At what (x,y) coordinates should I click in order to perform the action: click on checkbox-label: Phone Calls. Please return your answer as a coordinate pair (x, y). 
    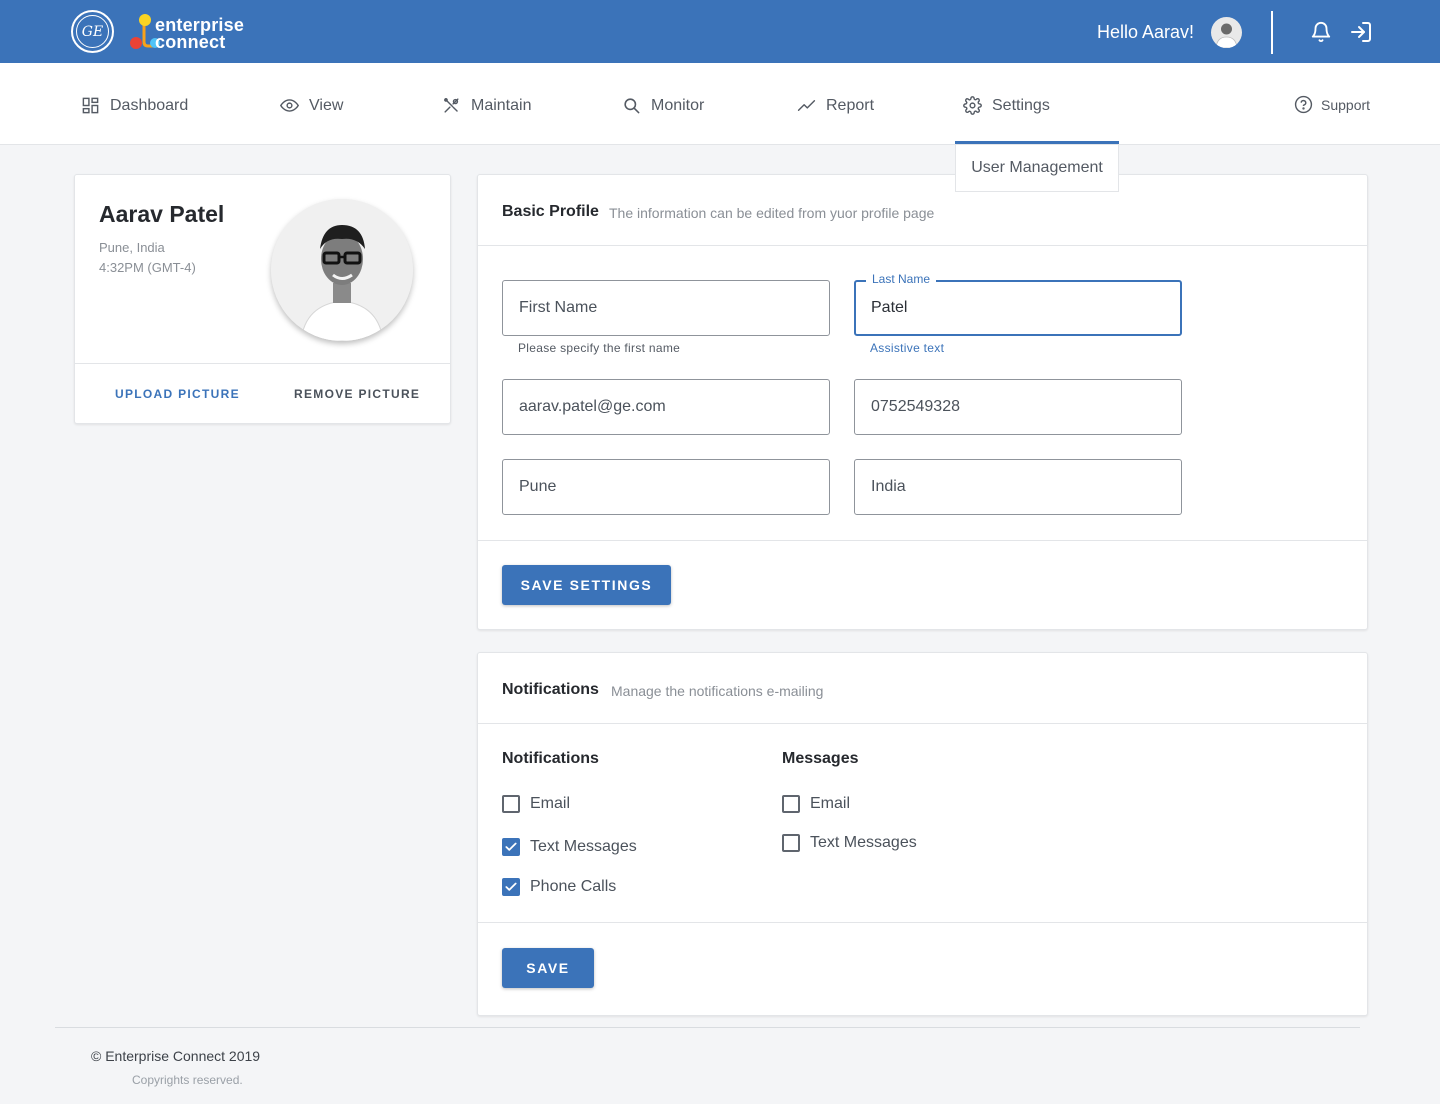
    Looking at the image, I should click on (573, 886).